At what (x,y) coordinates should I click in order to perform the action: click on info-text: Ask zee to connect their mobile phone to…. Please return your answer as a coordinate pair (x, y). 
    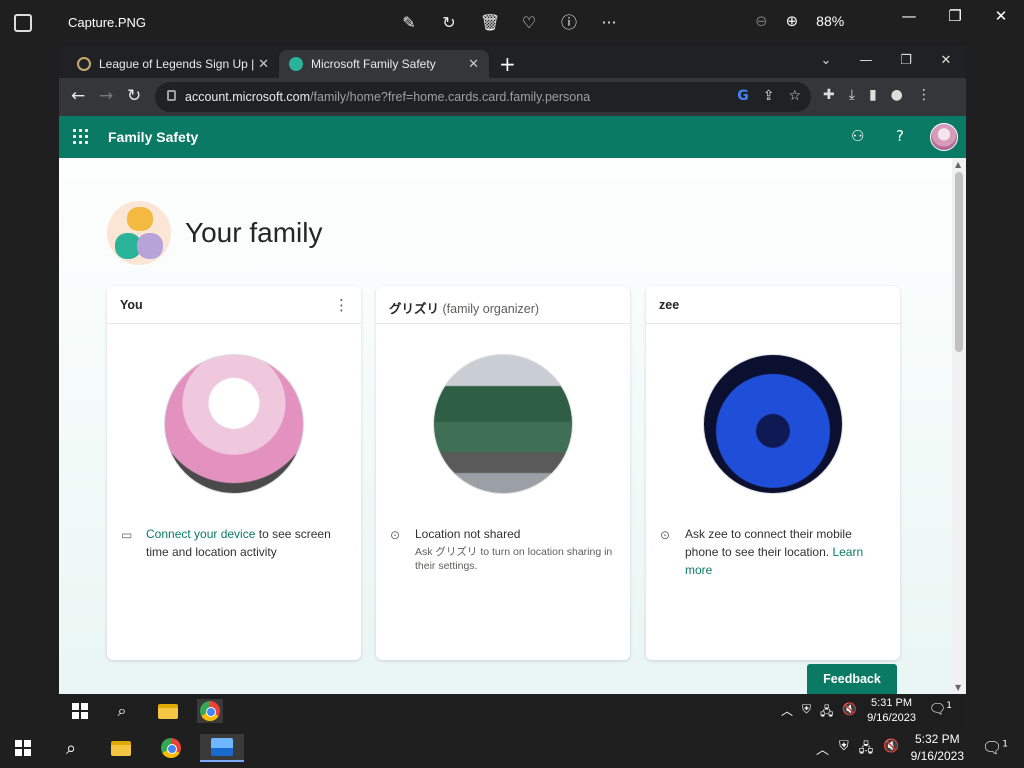
    Looking at the image, I should click on (768, 543).